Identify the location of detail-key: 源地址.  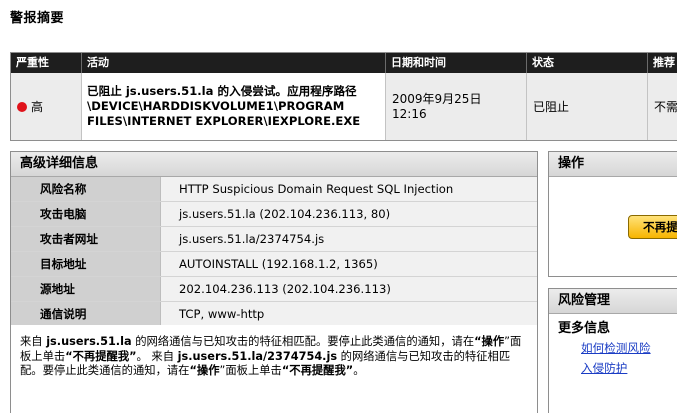
(86, 289).